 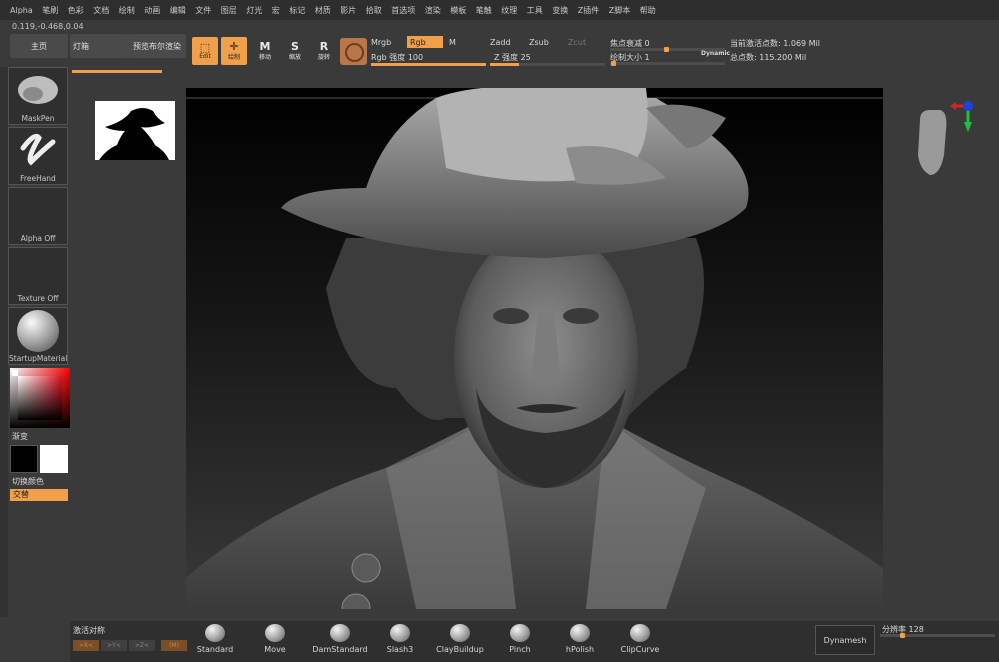 What do you see at coordinates (114, 645) in the screenshot?
I see `symmetry-y-toggle: >Y<` at bounding box center [114, 645].